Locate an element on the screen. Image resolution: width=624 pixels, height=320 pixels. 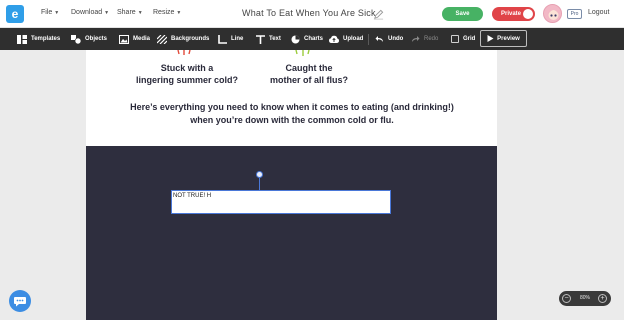
menu-share: Share ▼ is located at coordinates (130, 12).